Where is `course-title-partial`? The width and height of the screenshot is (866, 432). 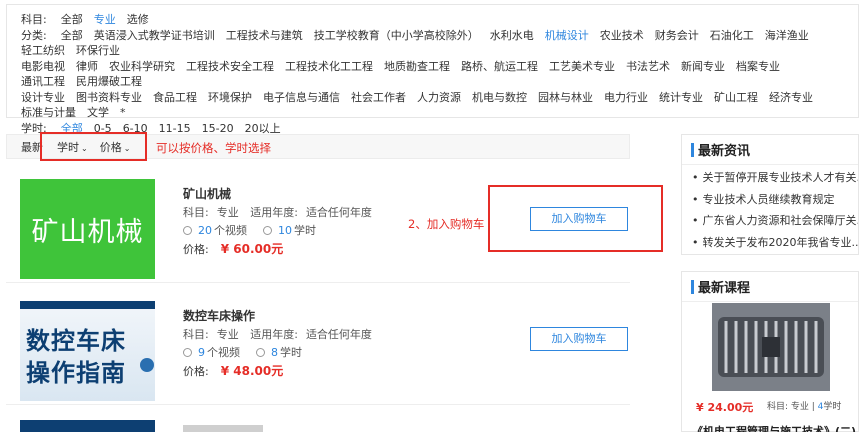 course-title-partial is located at coordinates (223, 428).